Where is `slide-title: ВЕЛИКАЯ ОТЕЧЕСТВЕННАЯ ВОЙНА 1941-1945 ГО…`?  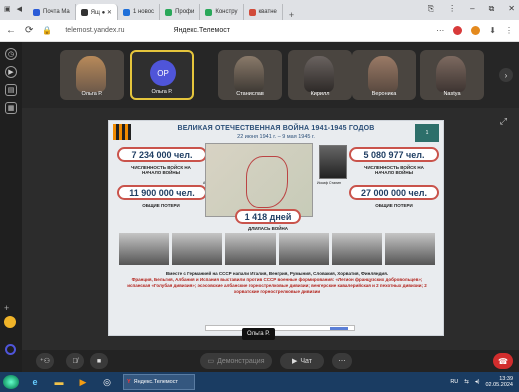 slide-title: ВЕЛИКАЯ ОТЕЧЕСТВЕННАЯ ВОЙНА 1941-1945 ГО… is located at coordinates (276, 128).